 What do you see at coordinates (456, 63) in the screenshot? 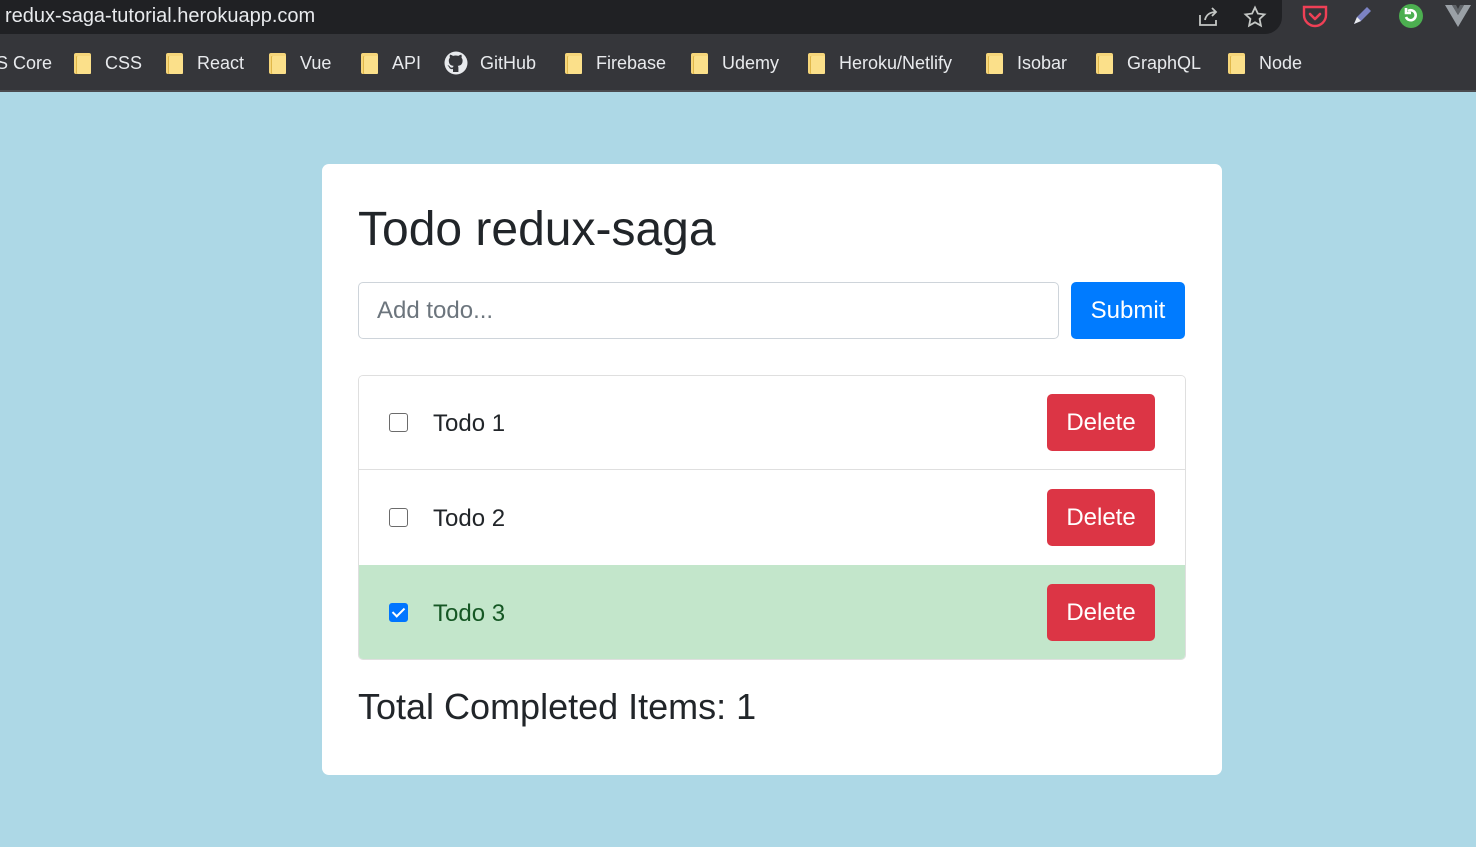
I see `github-icon` at bounding box center [456, 63].